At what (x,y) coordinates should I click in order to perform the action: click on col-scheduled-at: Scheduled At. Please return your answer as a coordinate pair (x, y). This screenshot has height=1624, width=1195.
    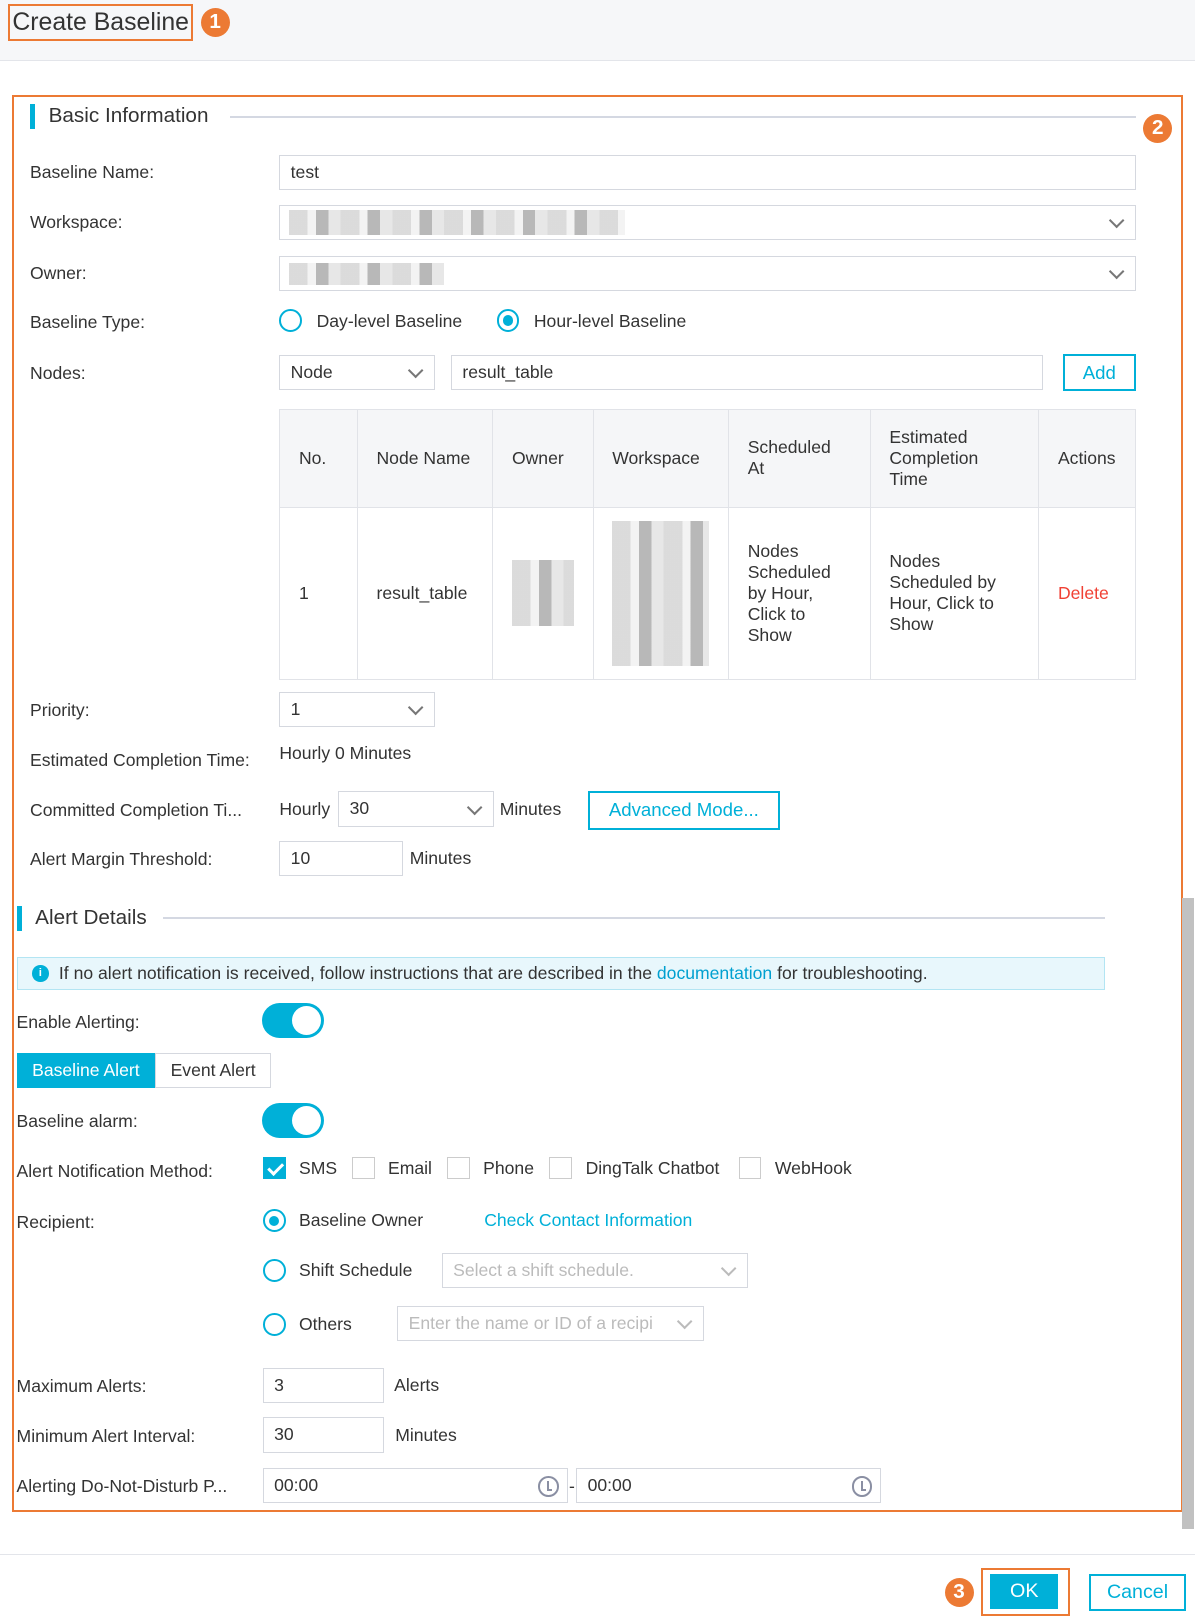
    Looking at the image, I should click on (799, 458).